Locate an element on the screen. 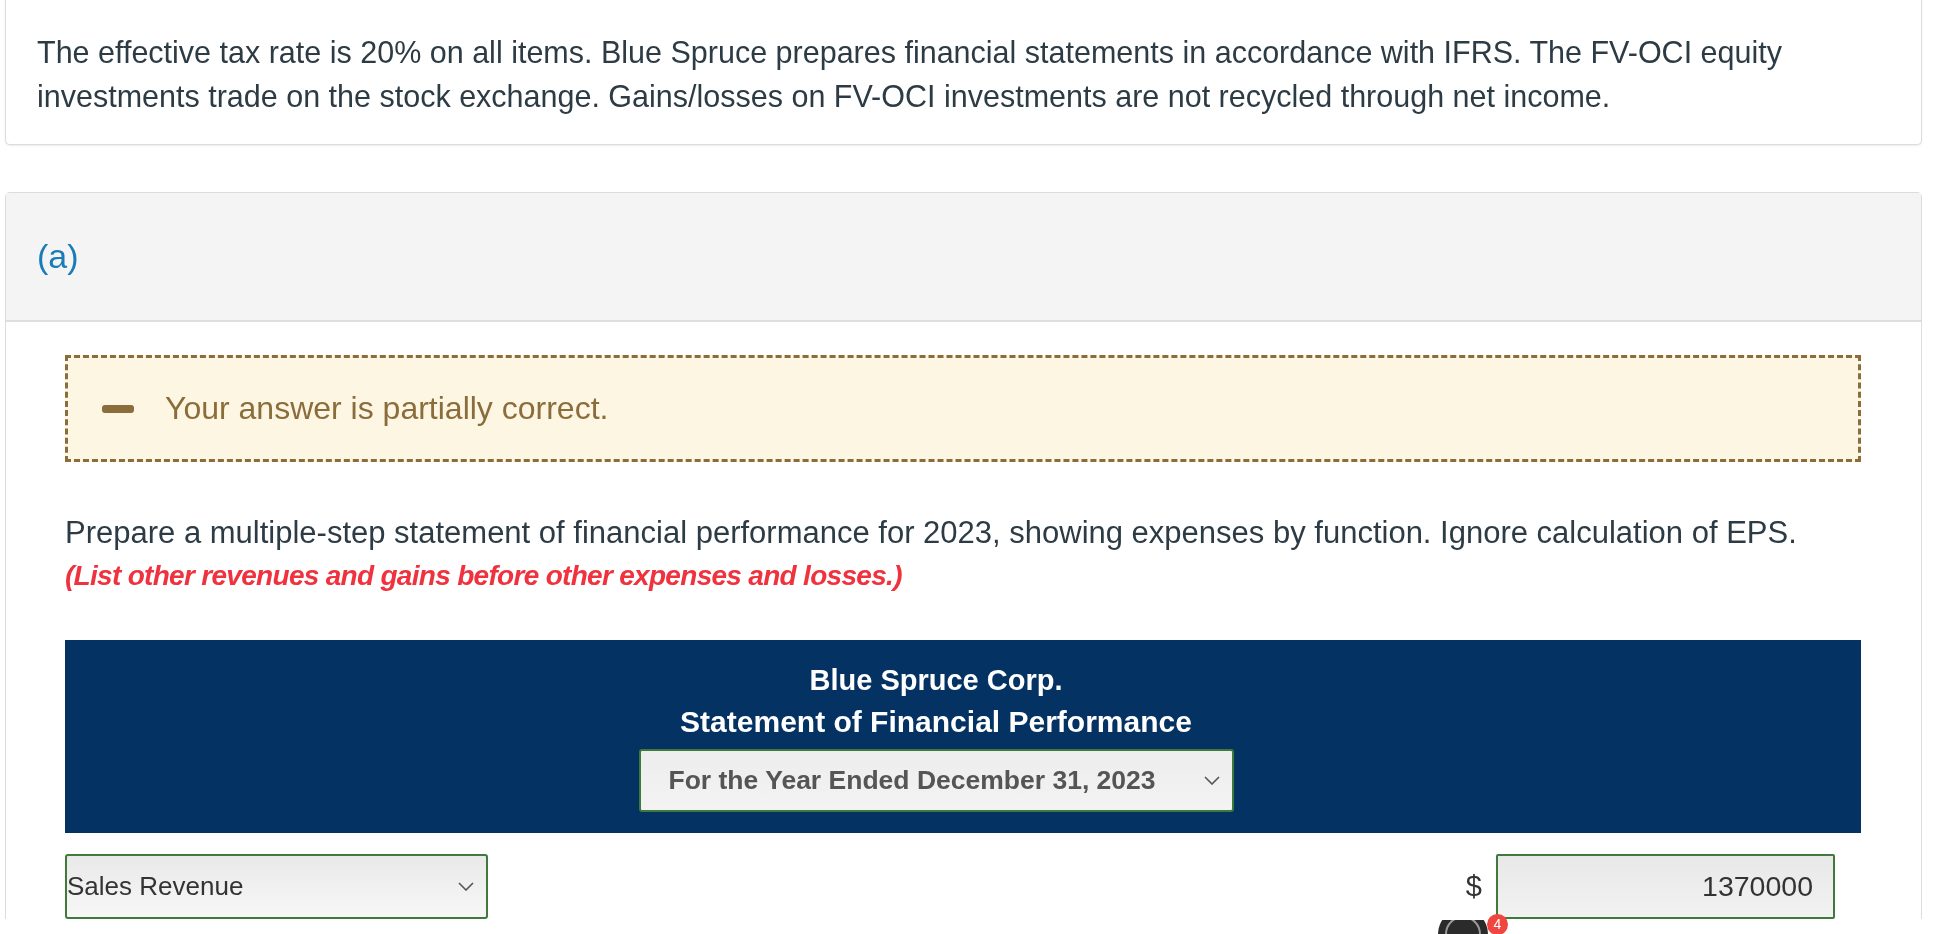 The width and height of the screenshot is (1934, 934). company-name: Blue Spruce Corp. is located at coordinates (936, 680).